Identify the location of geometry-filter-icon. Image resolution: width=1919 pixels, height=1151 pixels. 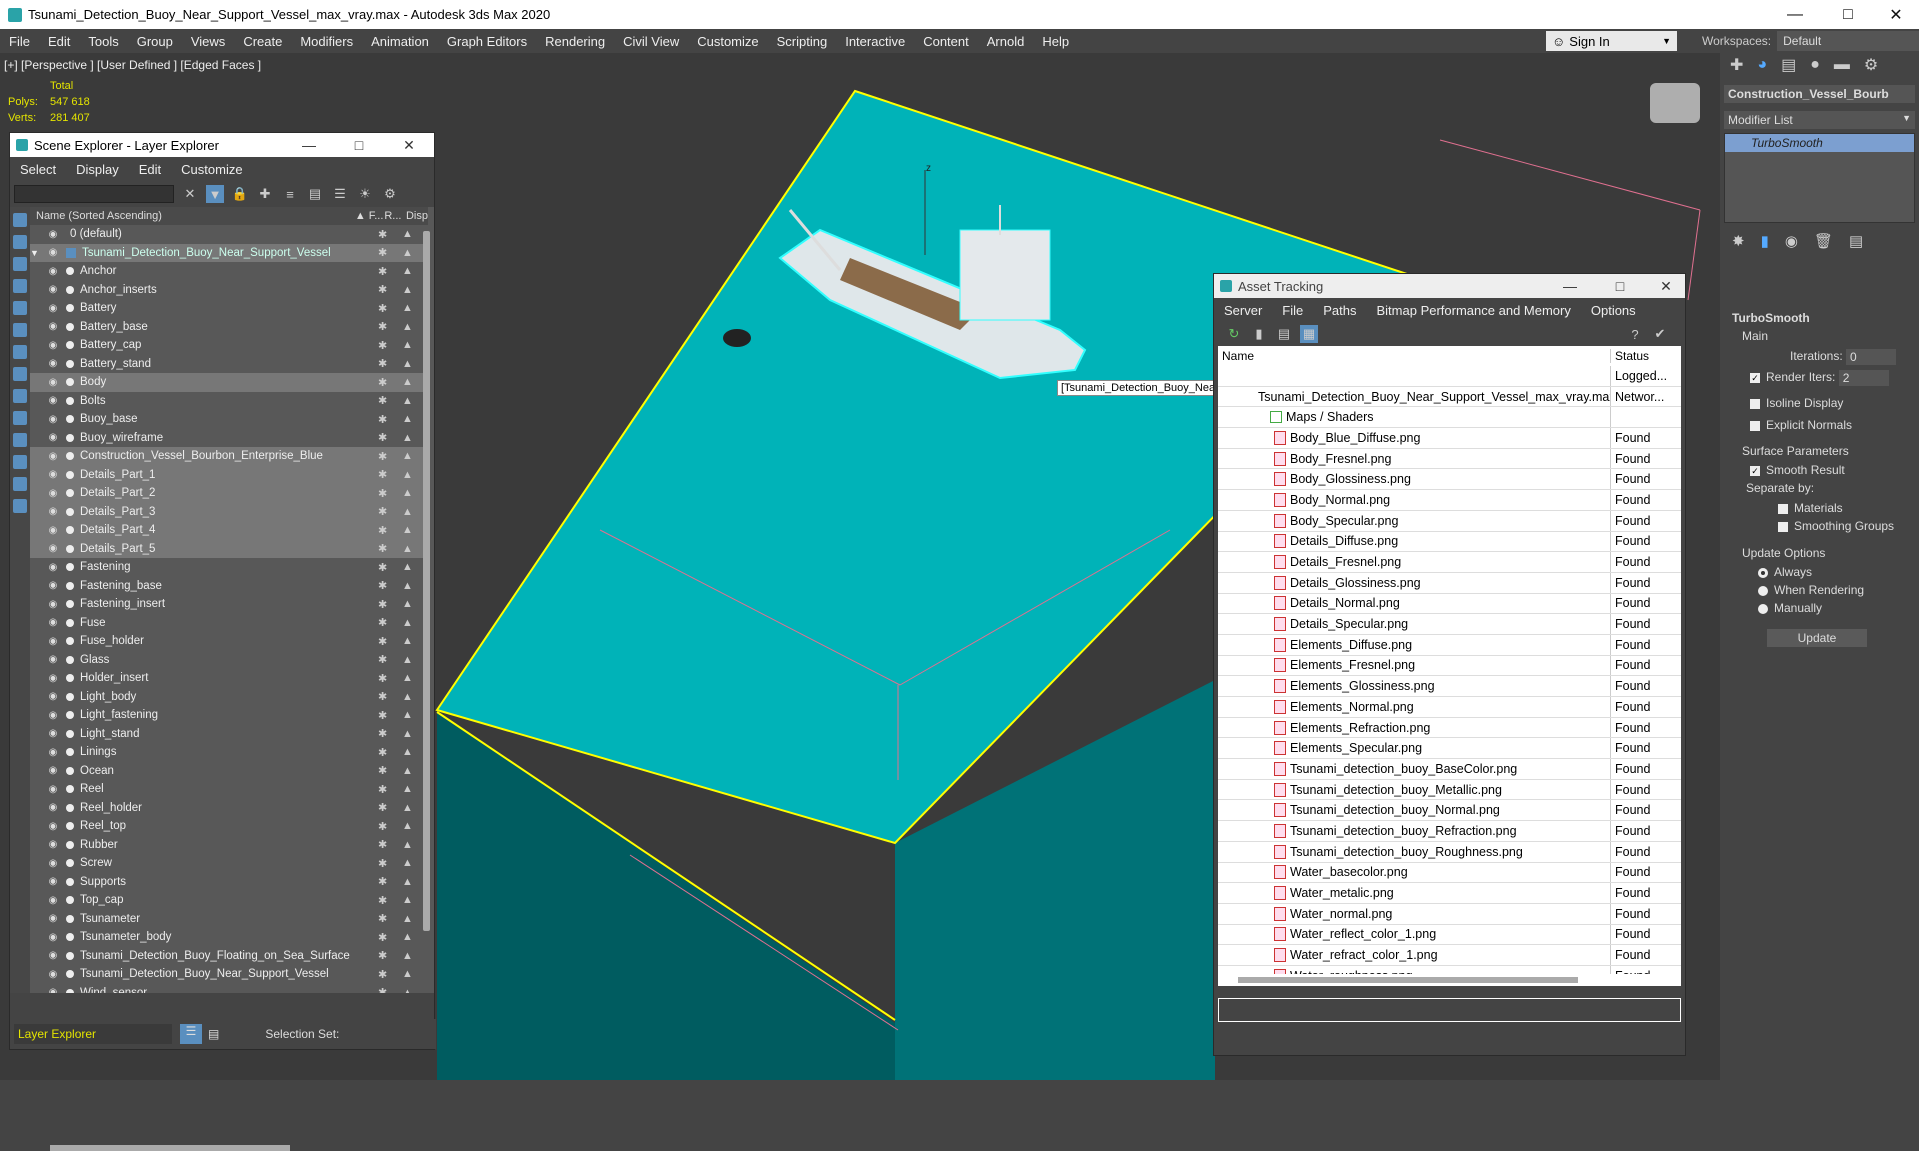
(20, 220).